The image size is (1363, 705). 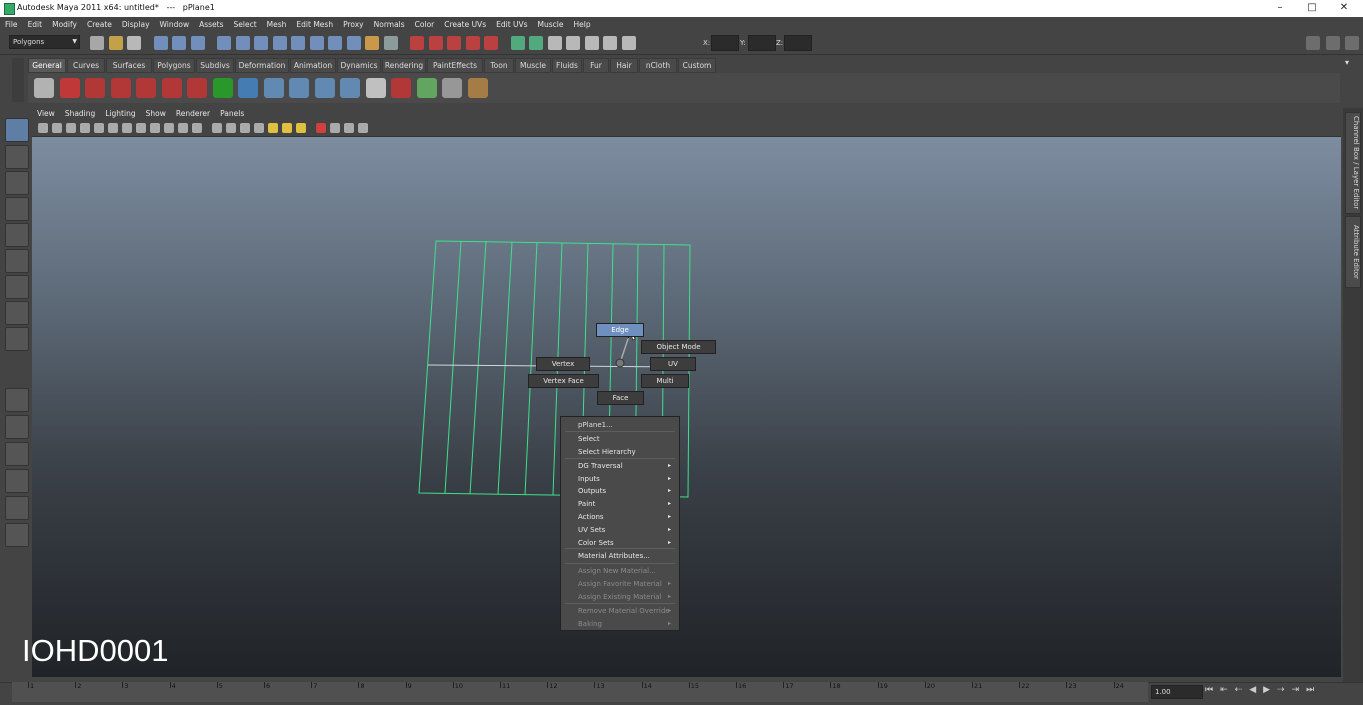 What do you see at coordinates (580, 692) in the screenshot?
I see `time-ruler: 1 2 3 4 5 6 7 8 9 10 11 12 13 14 15 16 17 18 19 20 21 22 23 24` at bounding box center [580, 692].